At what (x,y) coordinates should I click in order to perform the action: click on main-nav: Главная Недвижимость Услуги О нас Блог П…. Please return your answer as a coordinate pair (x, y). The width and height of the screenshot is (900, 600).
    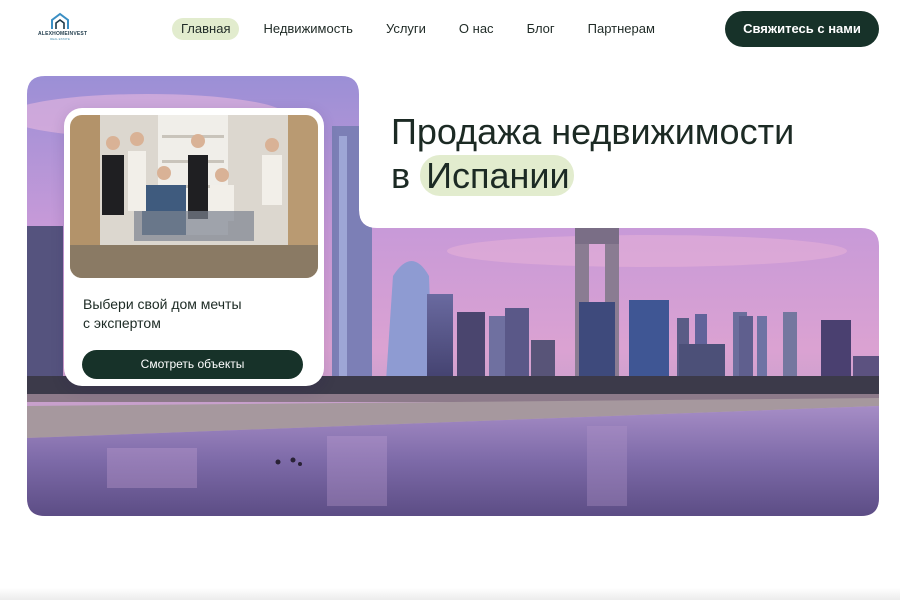
    Looking at the image, I should click on (425, 29).